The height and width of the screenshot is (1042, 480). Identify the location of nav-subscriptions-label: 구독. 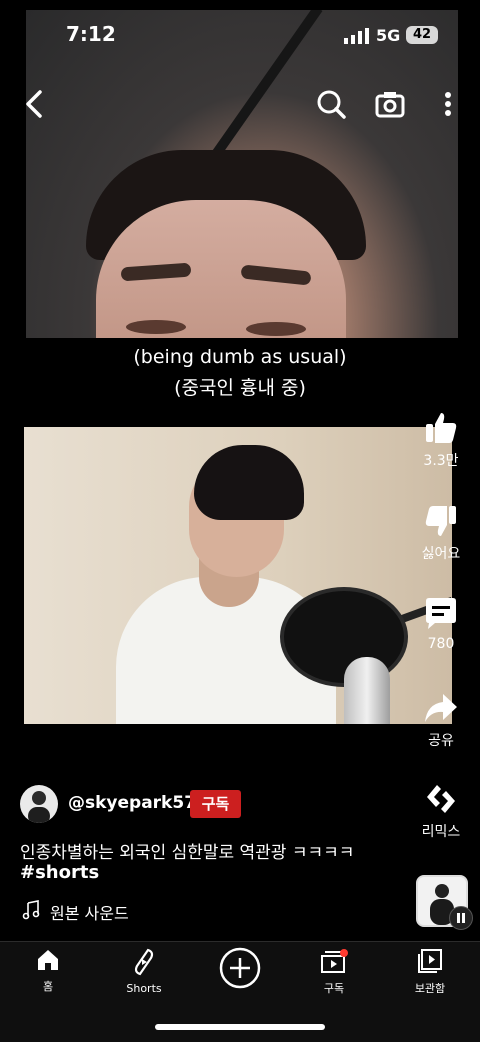
(334, 988).